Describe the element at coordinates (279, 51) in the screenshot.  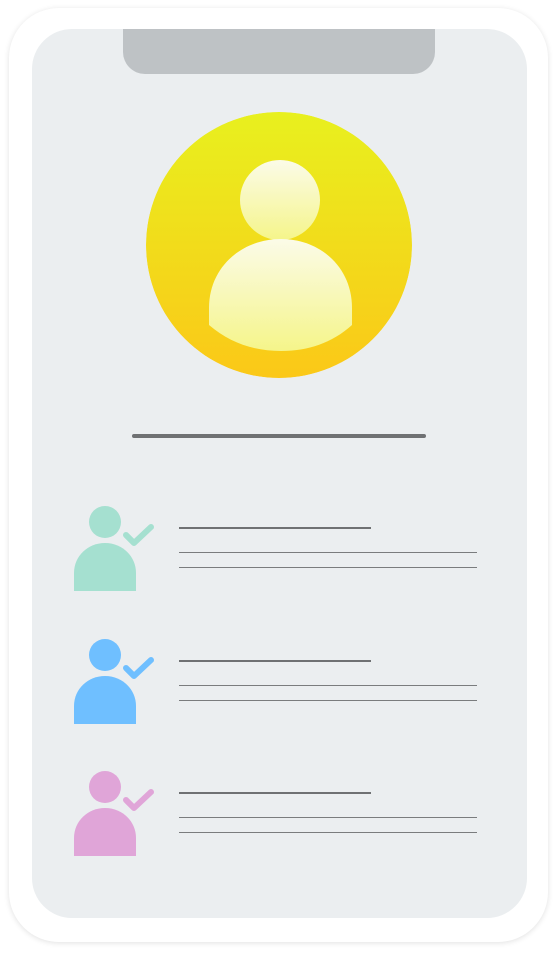
I see `phone-notch` at that location.